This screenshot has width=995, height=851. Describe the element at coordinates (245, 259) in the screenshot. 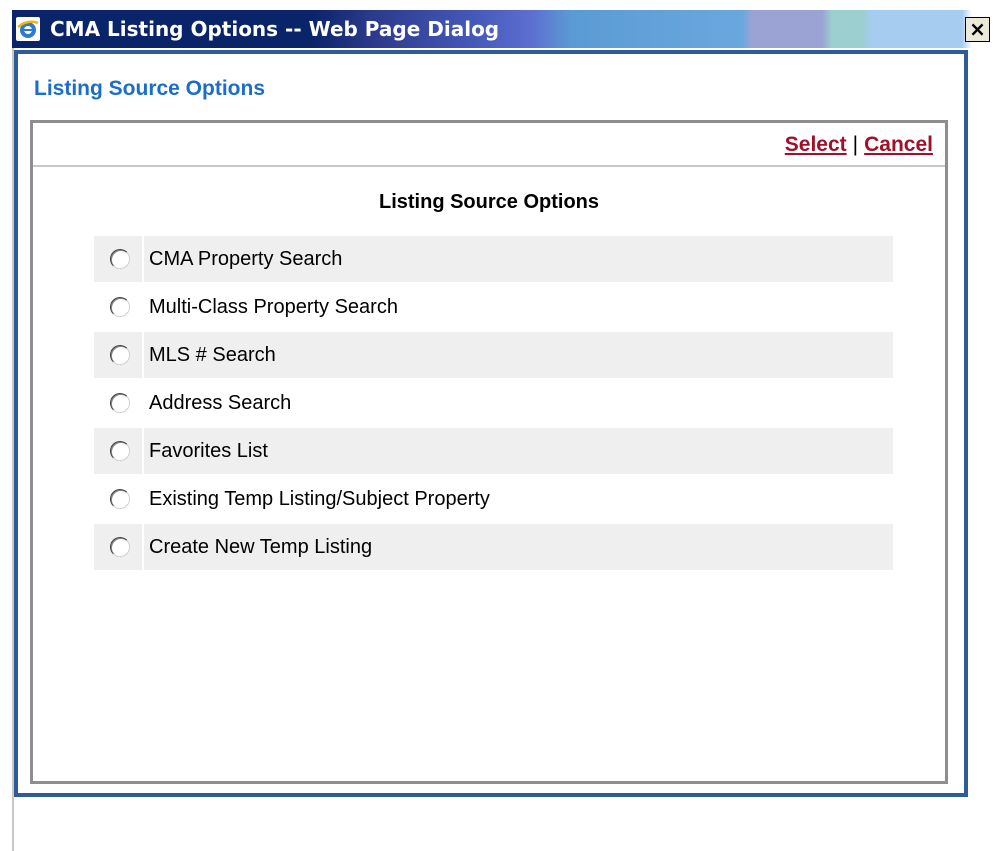

I see `option-label: CMA Property Search` at that location.